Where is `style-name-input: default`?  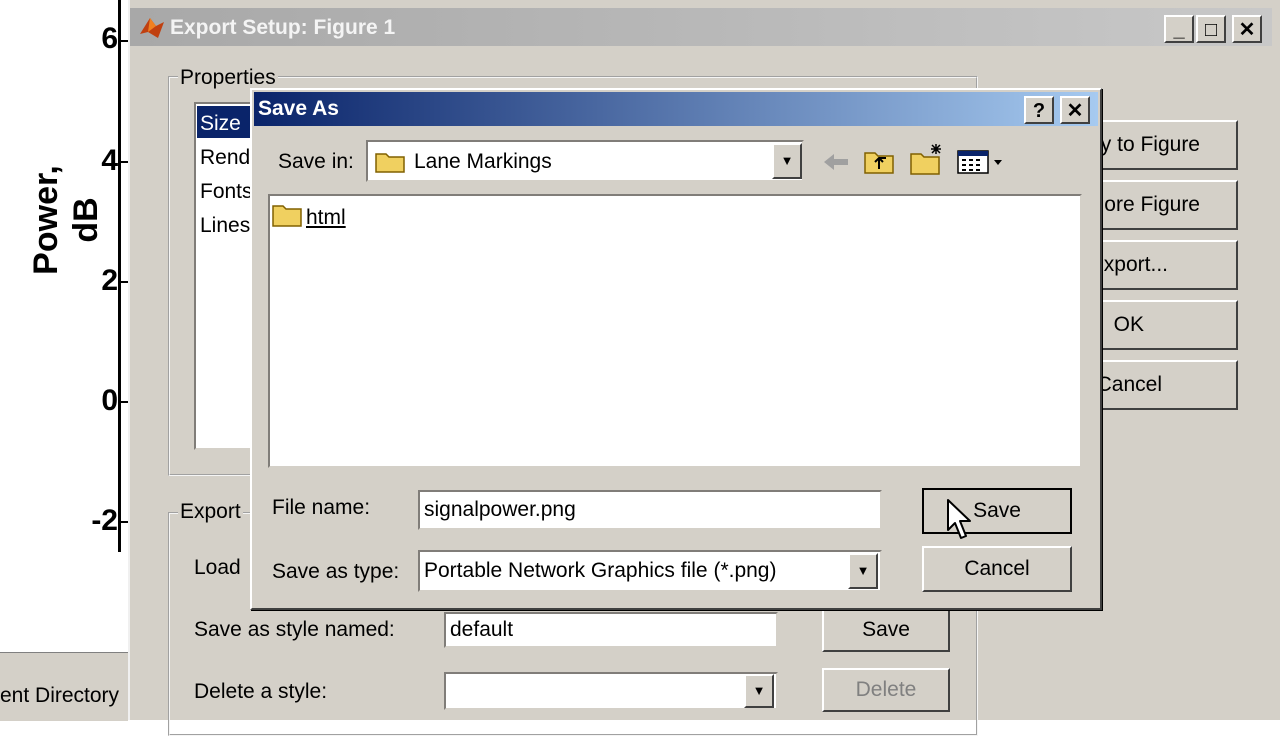 style-name-input: default is located at coordinates (611, 630).